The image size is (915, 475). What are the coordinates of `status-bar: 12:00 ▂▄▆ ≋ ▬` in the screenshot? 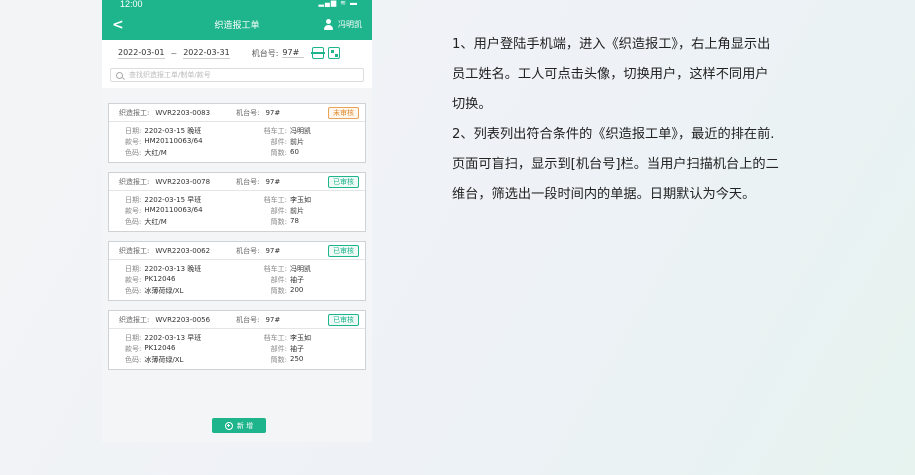 It's located at (237, 4).